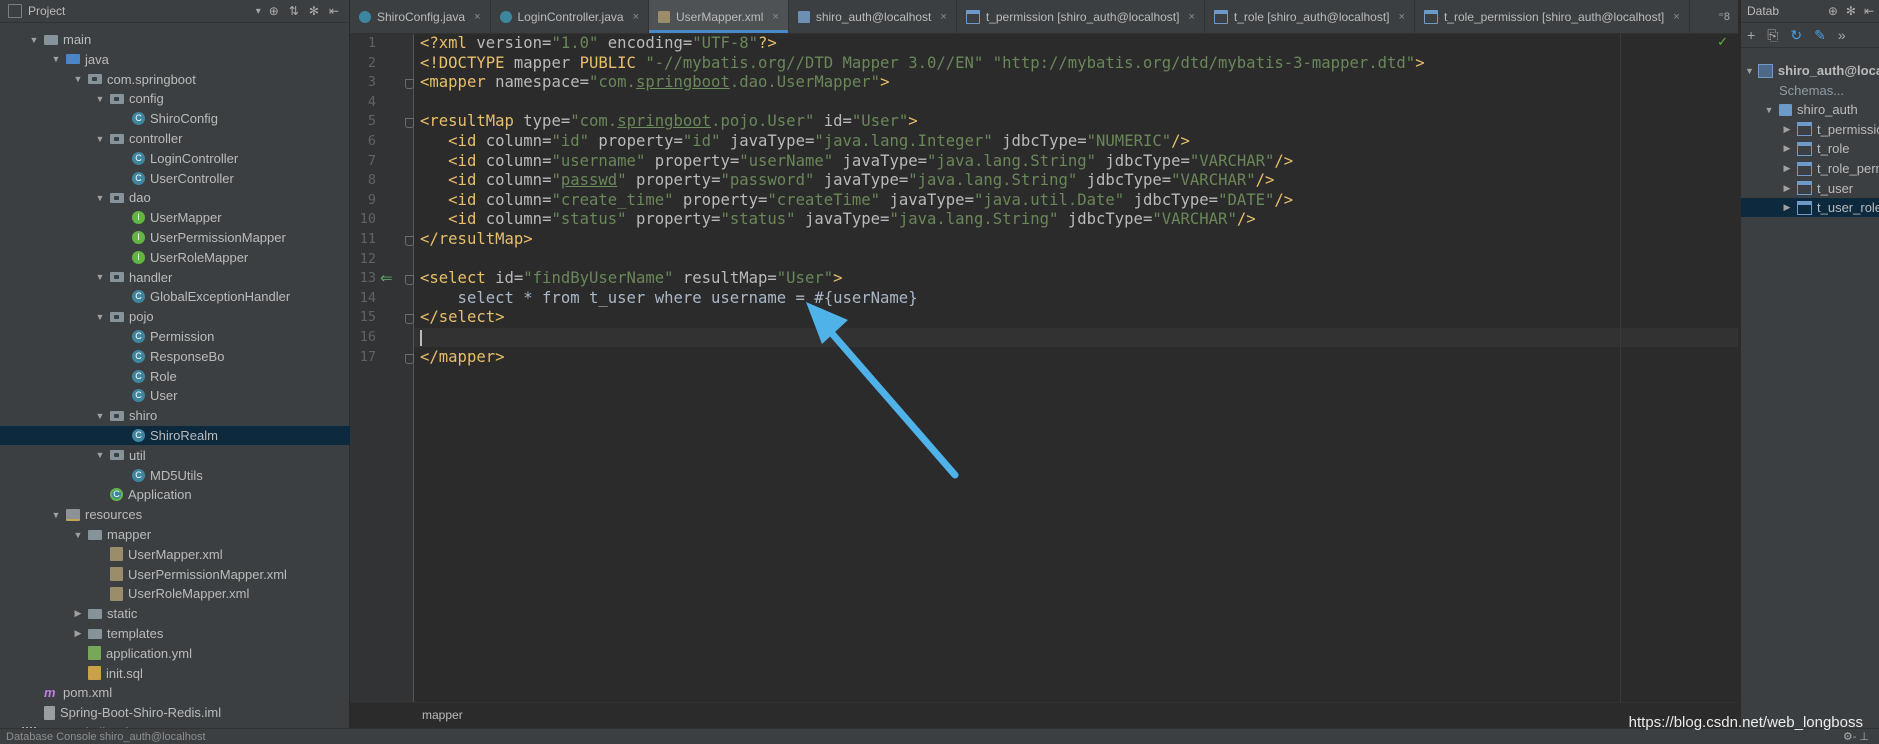 This screenshot has height=744, width=1879. Describe the element at coordinates (842, 219) in the screenshot. I see `code-token: javaType=` at that location.